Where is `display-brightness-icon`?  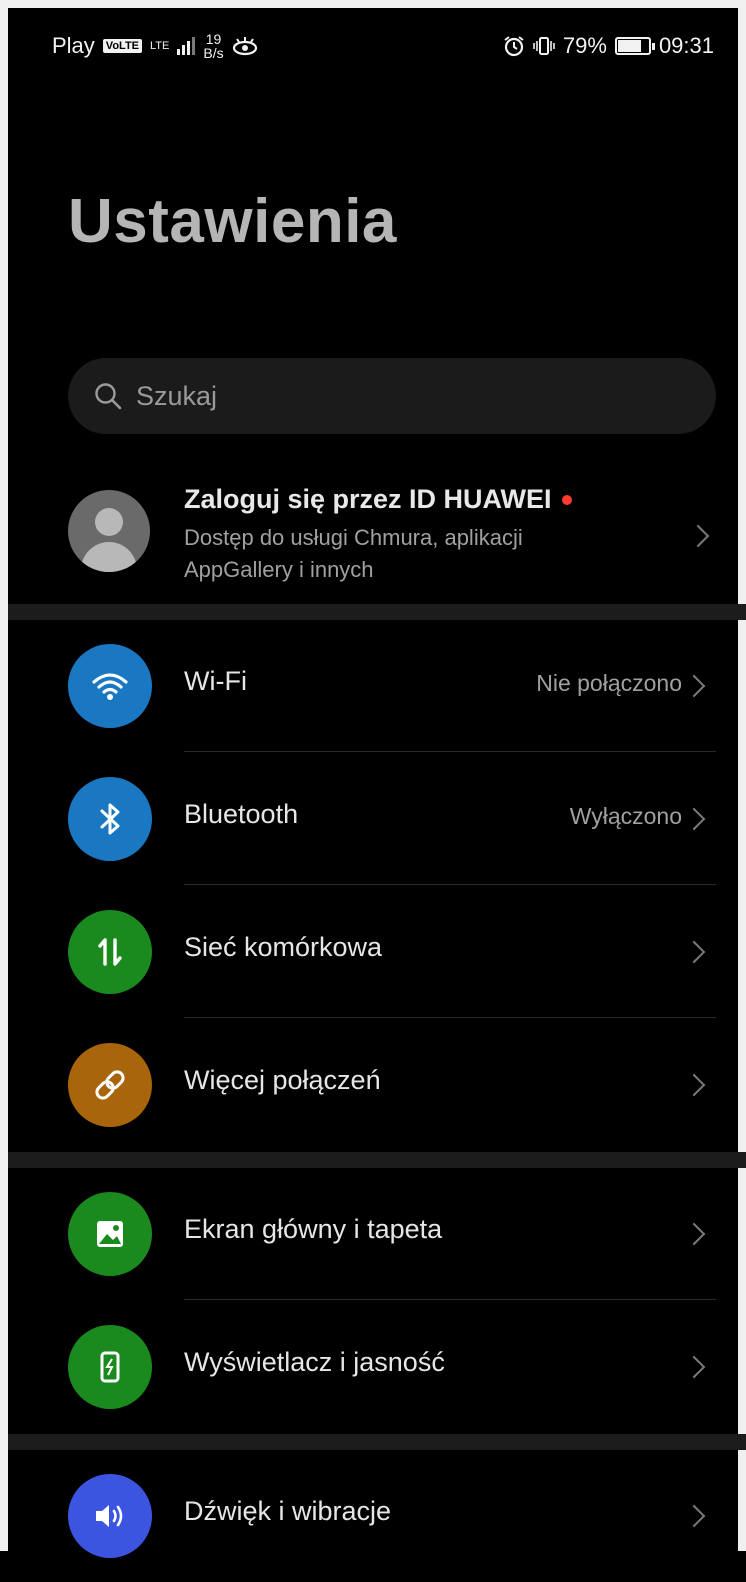 display-brightness-icon is located at coordinates (110, 1367).